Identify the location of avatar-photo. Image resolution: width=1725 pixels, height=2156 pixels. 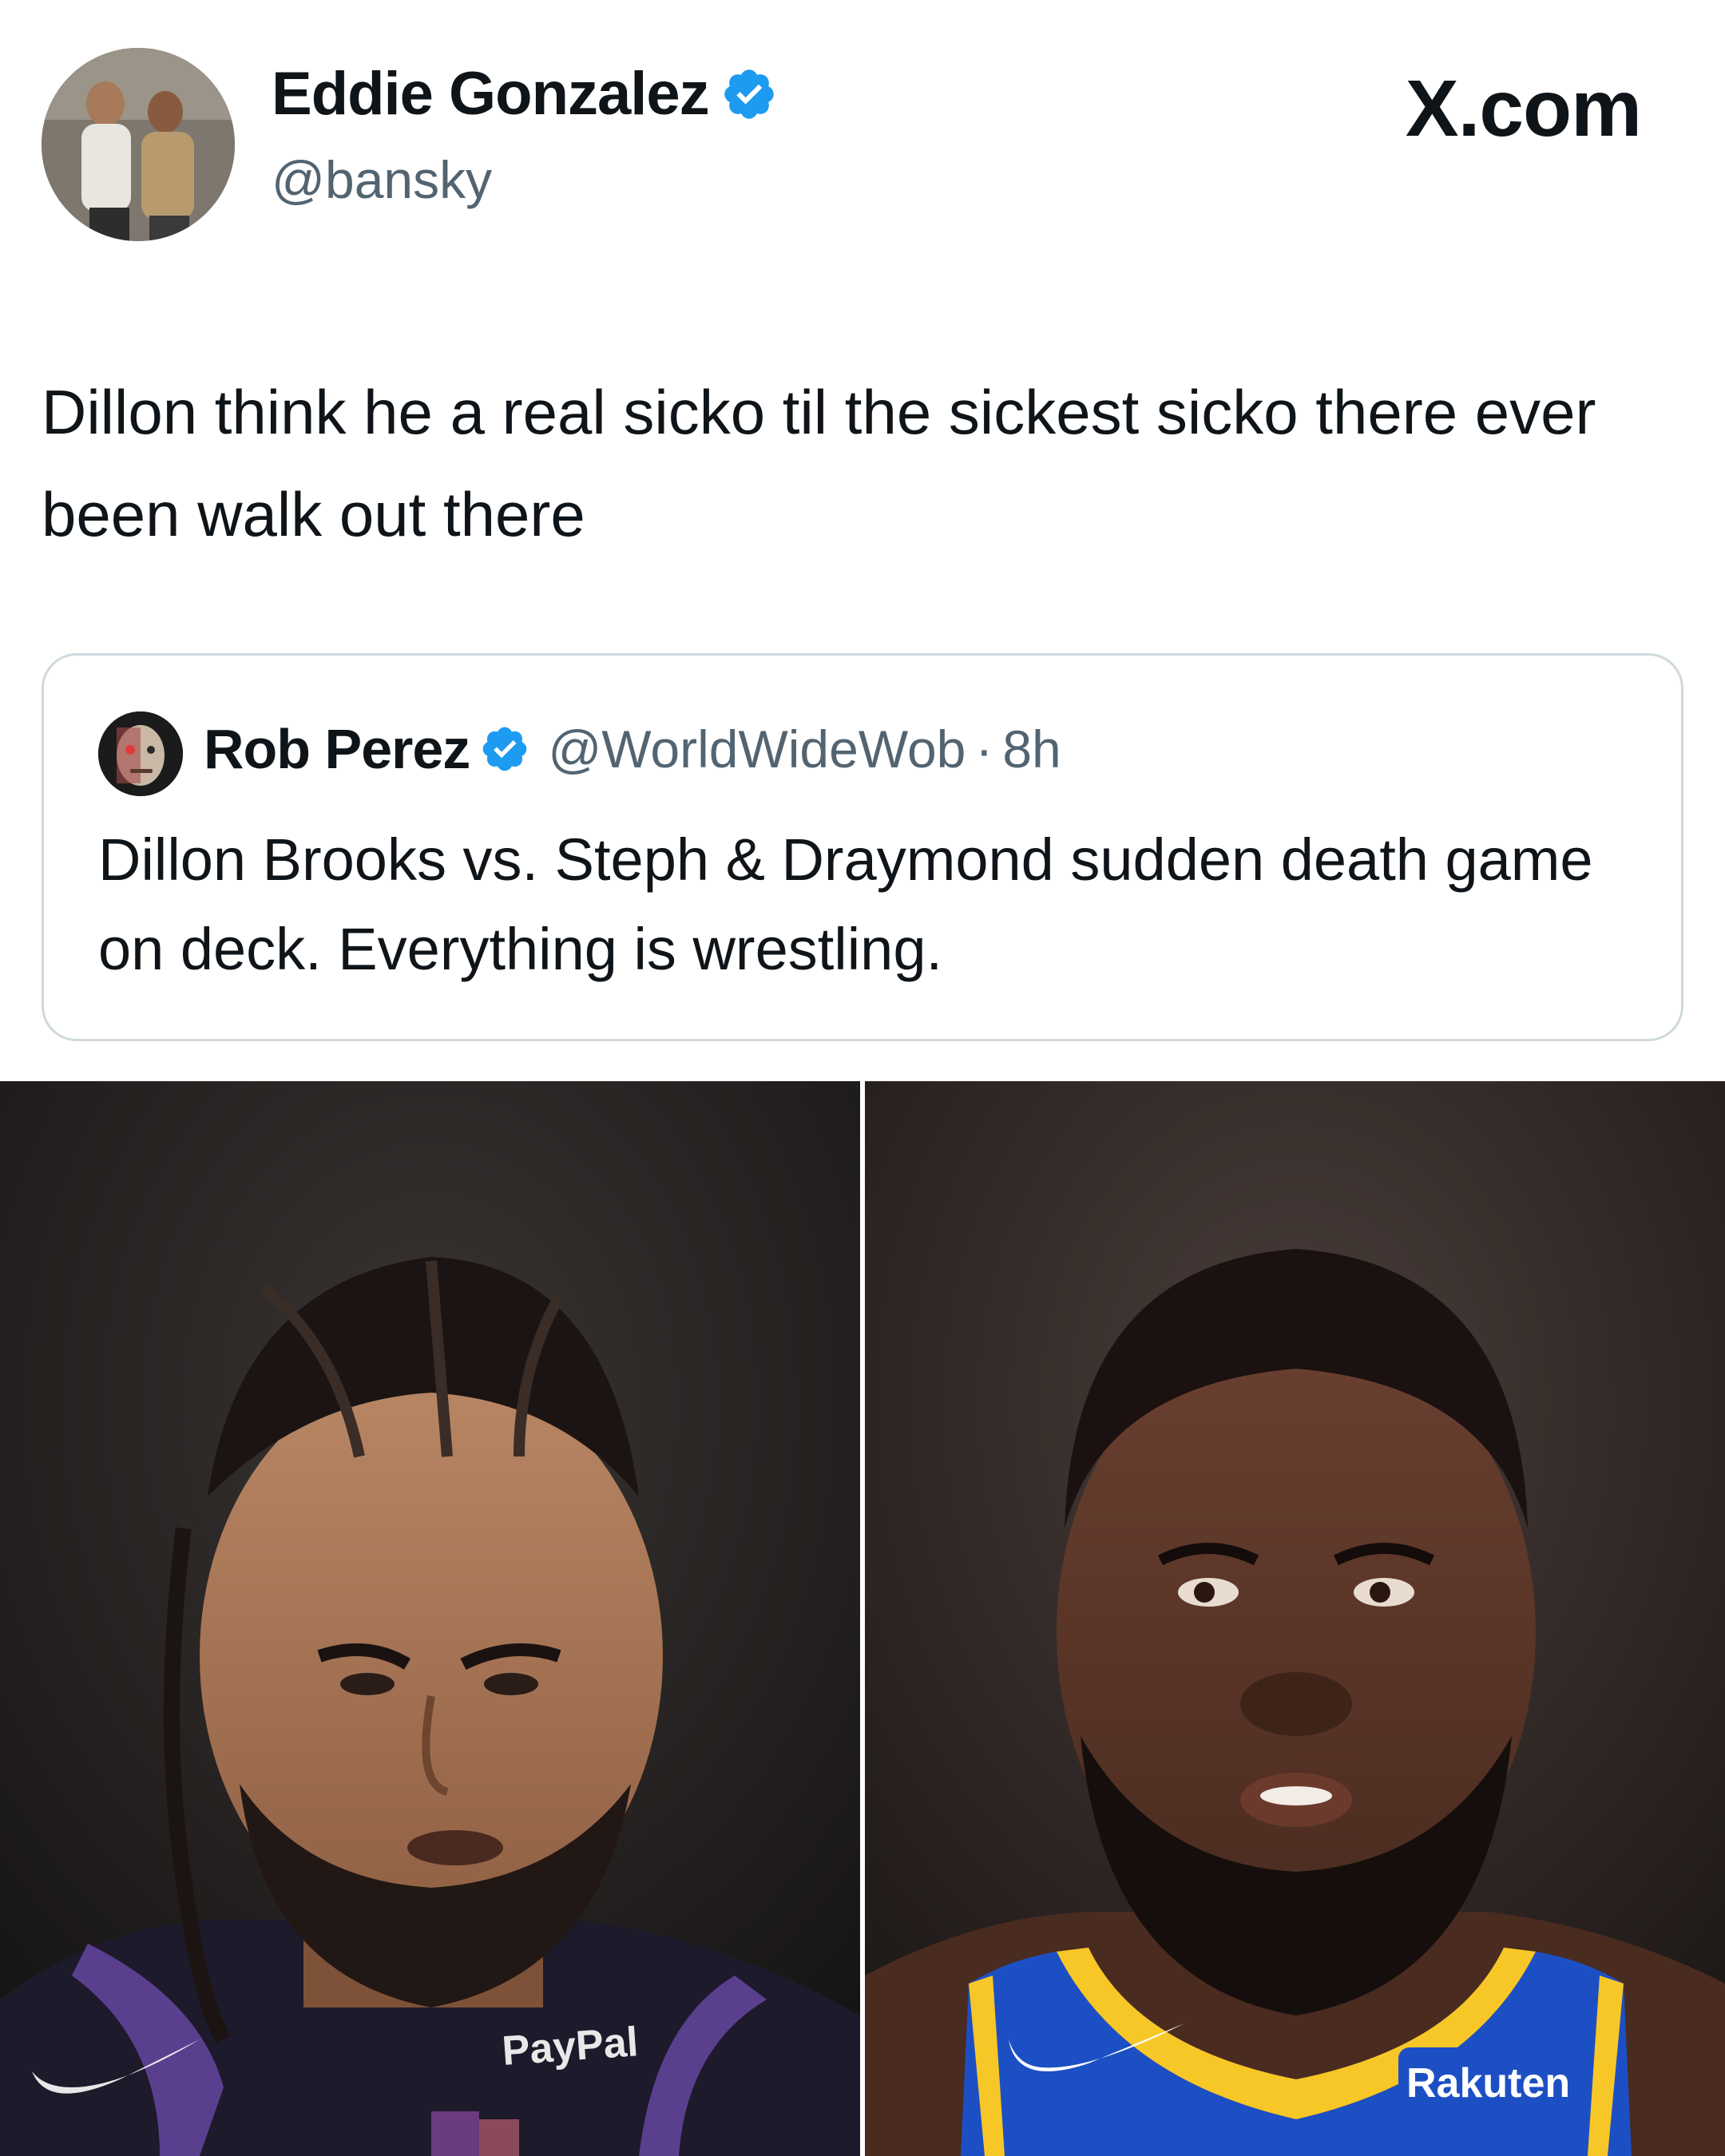
(138, 144).